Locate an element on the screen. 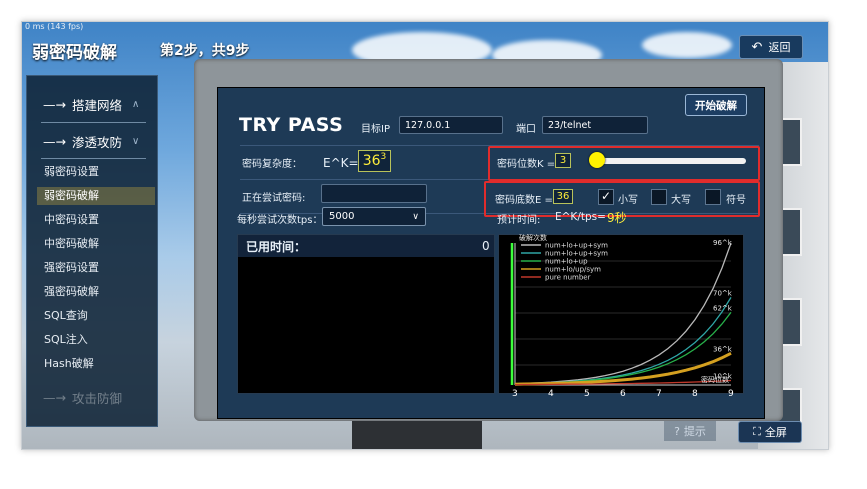 Image resolution: width=867 pixels, height=489 pixels. chart-x-tick-label: 6 is located at coordinates (623, 394).